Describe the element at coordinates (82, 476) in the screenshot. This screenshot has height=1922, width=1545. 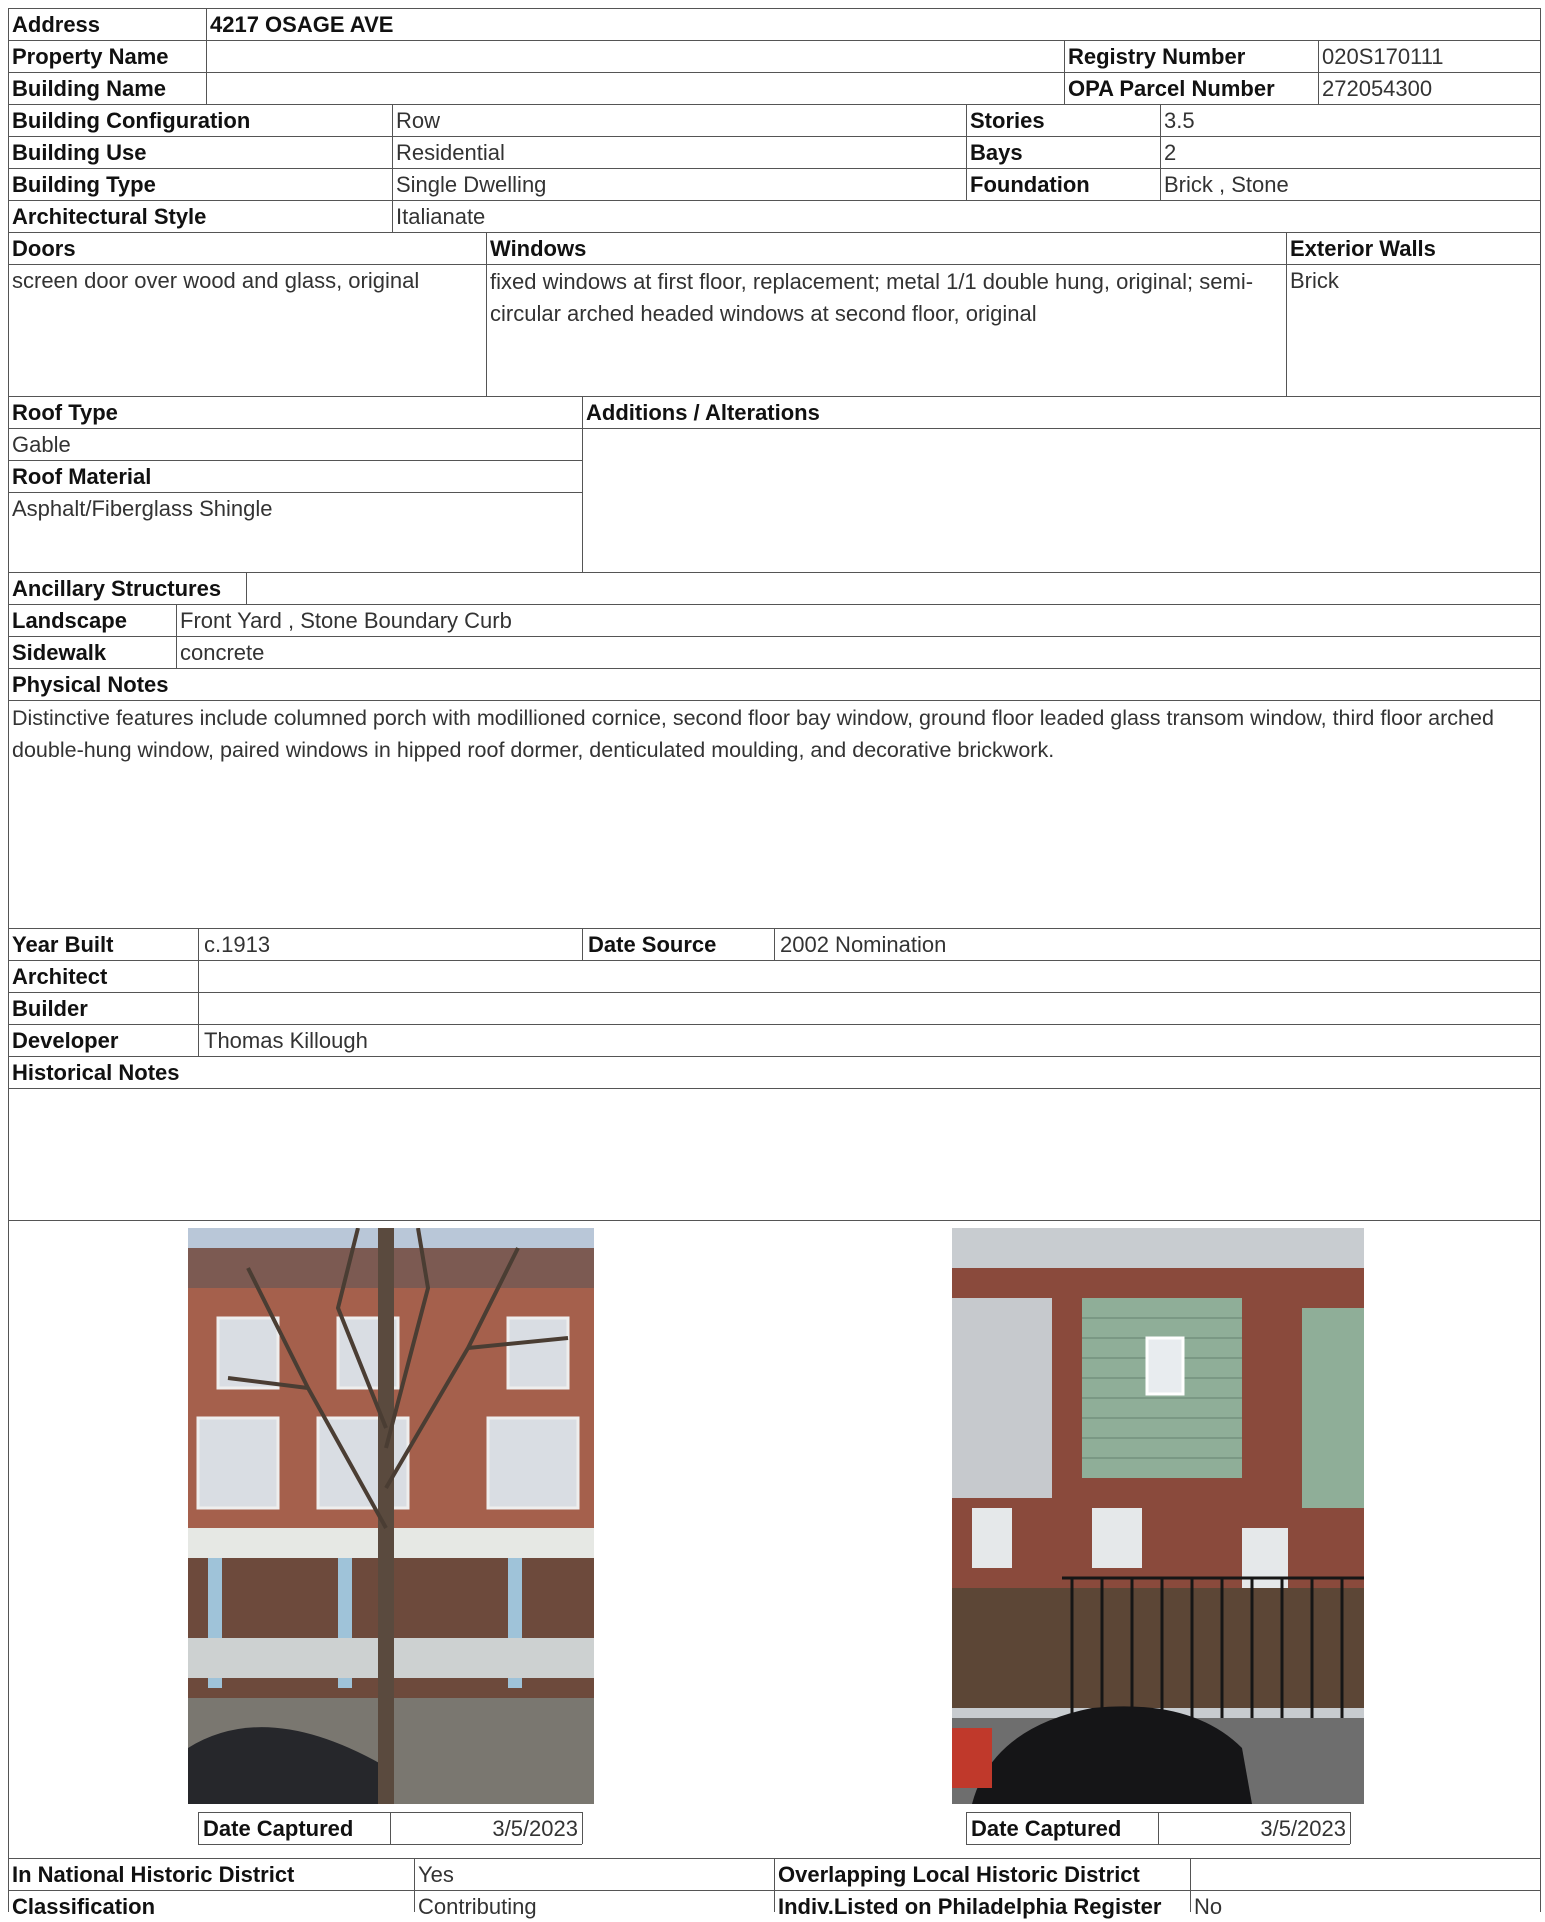
I see `roof-material-label: Roof Material` at that location.